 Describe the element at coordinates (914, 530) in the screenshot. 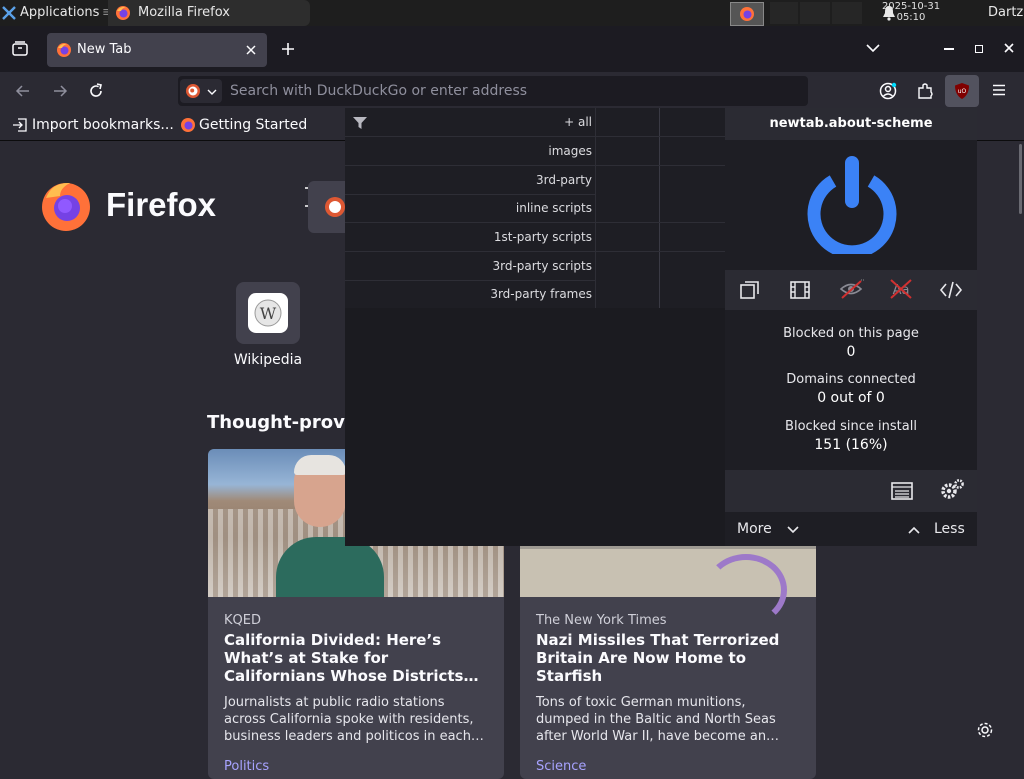

I see `chevron-up-icon` at that location.